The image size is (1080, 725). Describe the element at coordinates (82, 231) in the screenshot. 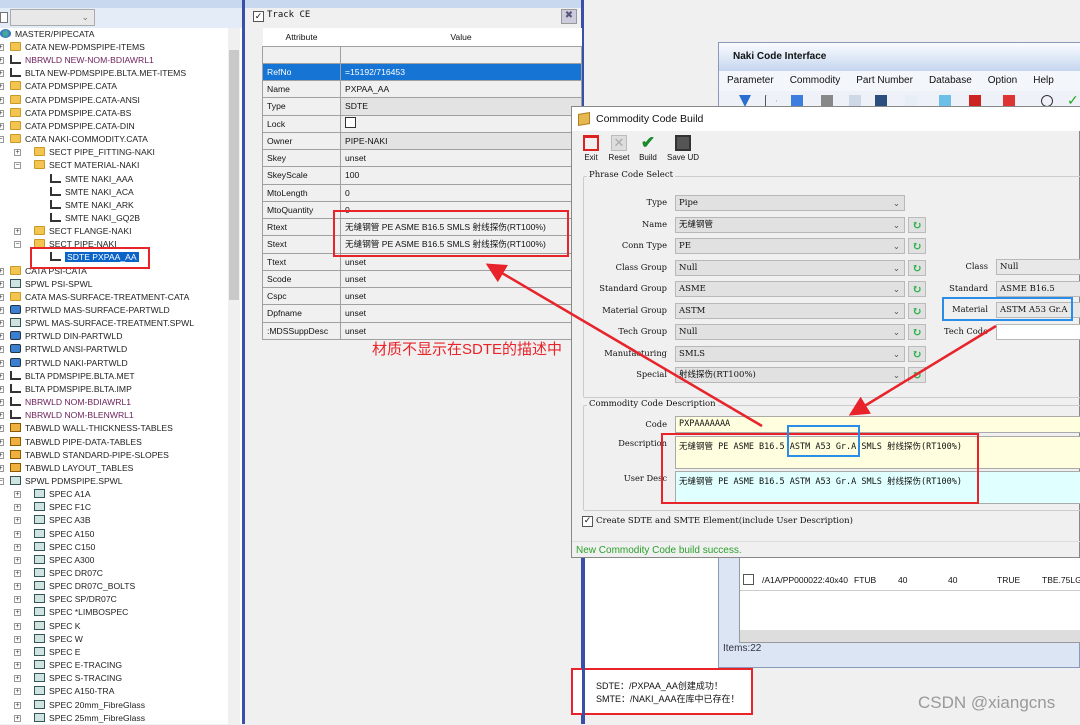

I see `tree-item: SECT FLANGE-NAKI` at that location.